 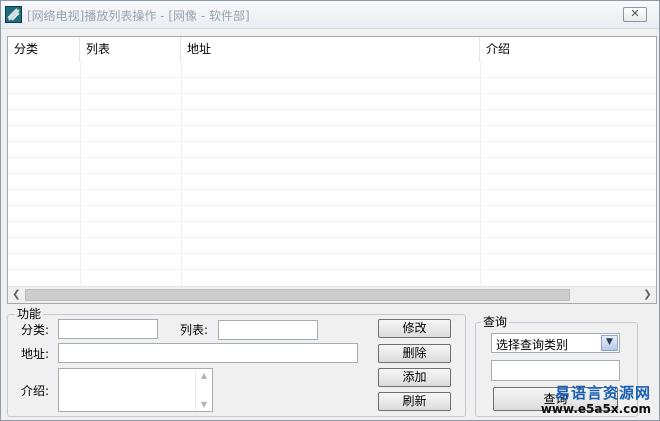 I want to click on column-header-category: 分类, so click(x=44, y=49).